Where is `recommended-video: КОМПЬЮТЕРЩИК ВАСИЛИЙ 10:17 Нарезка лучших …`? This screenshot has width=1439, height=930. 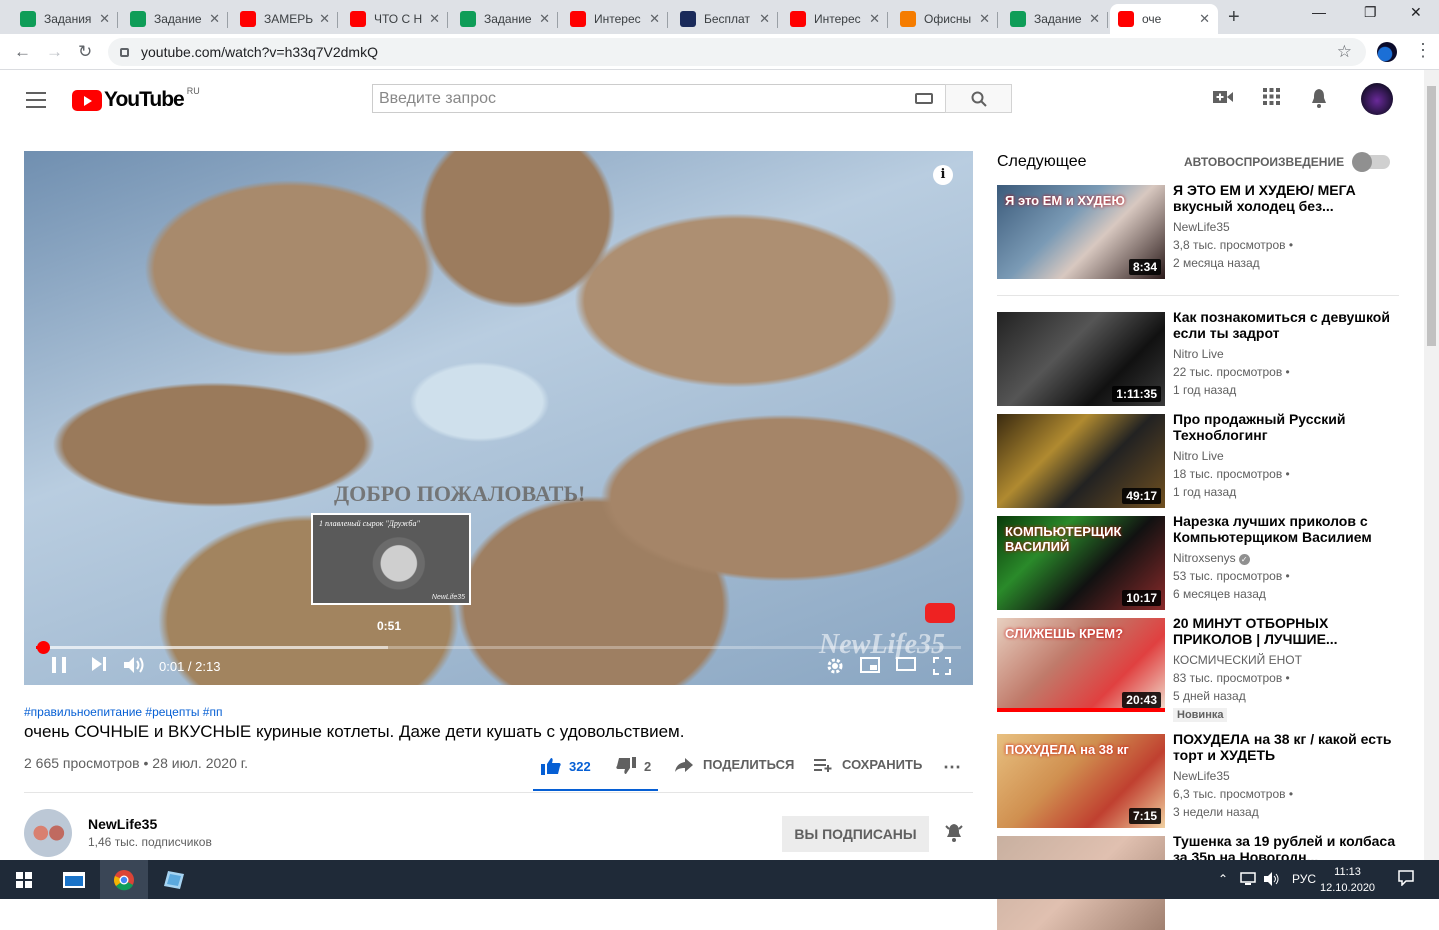
recommended-video: КОМПЬЮТЕРЩИК ВАСИЛИЙ 10:17 Нарезка лучших … is located at coordinates (1202, 561).